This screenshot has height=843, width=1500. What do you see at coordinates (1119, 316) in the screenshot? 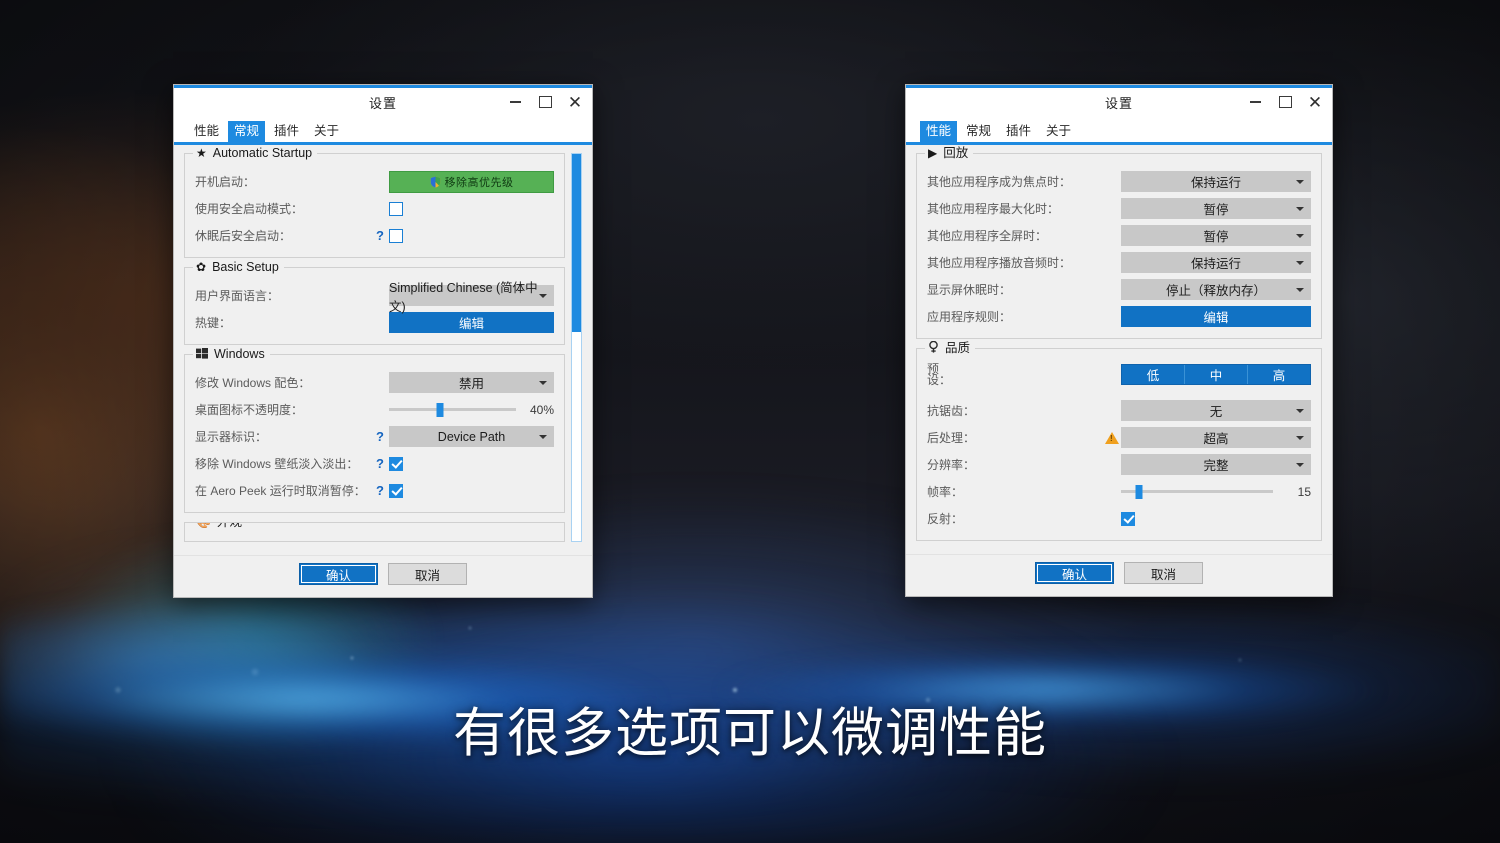
I see `row-app-rules: 应用程序规则： 编辑` at bounding box center [1119, 316].